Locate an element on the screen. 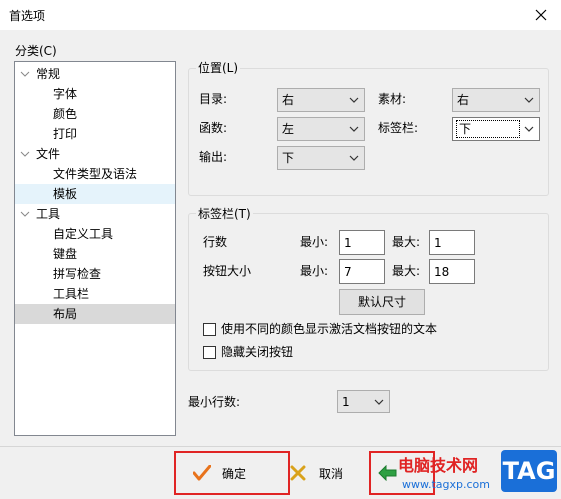  default-size-button: 默认尺寸 is located at coordinates (382, 302).